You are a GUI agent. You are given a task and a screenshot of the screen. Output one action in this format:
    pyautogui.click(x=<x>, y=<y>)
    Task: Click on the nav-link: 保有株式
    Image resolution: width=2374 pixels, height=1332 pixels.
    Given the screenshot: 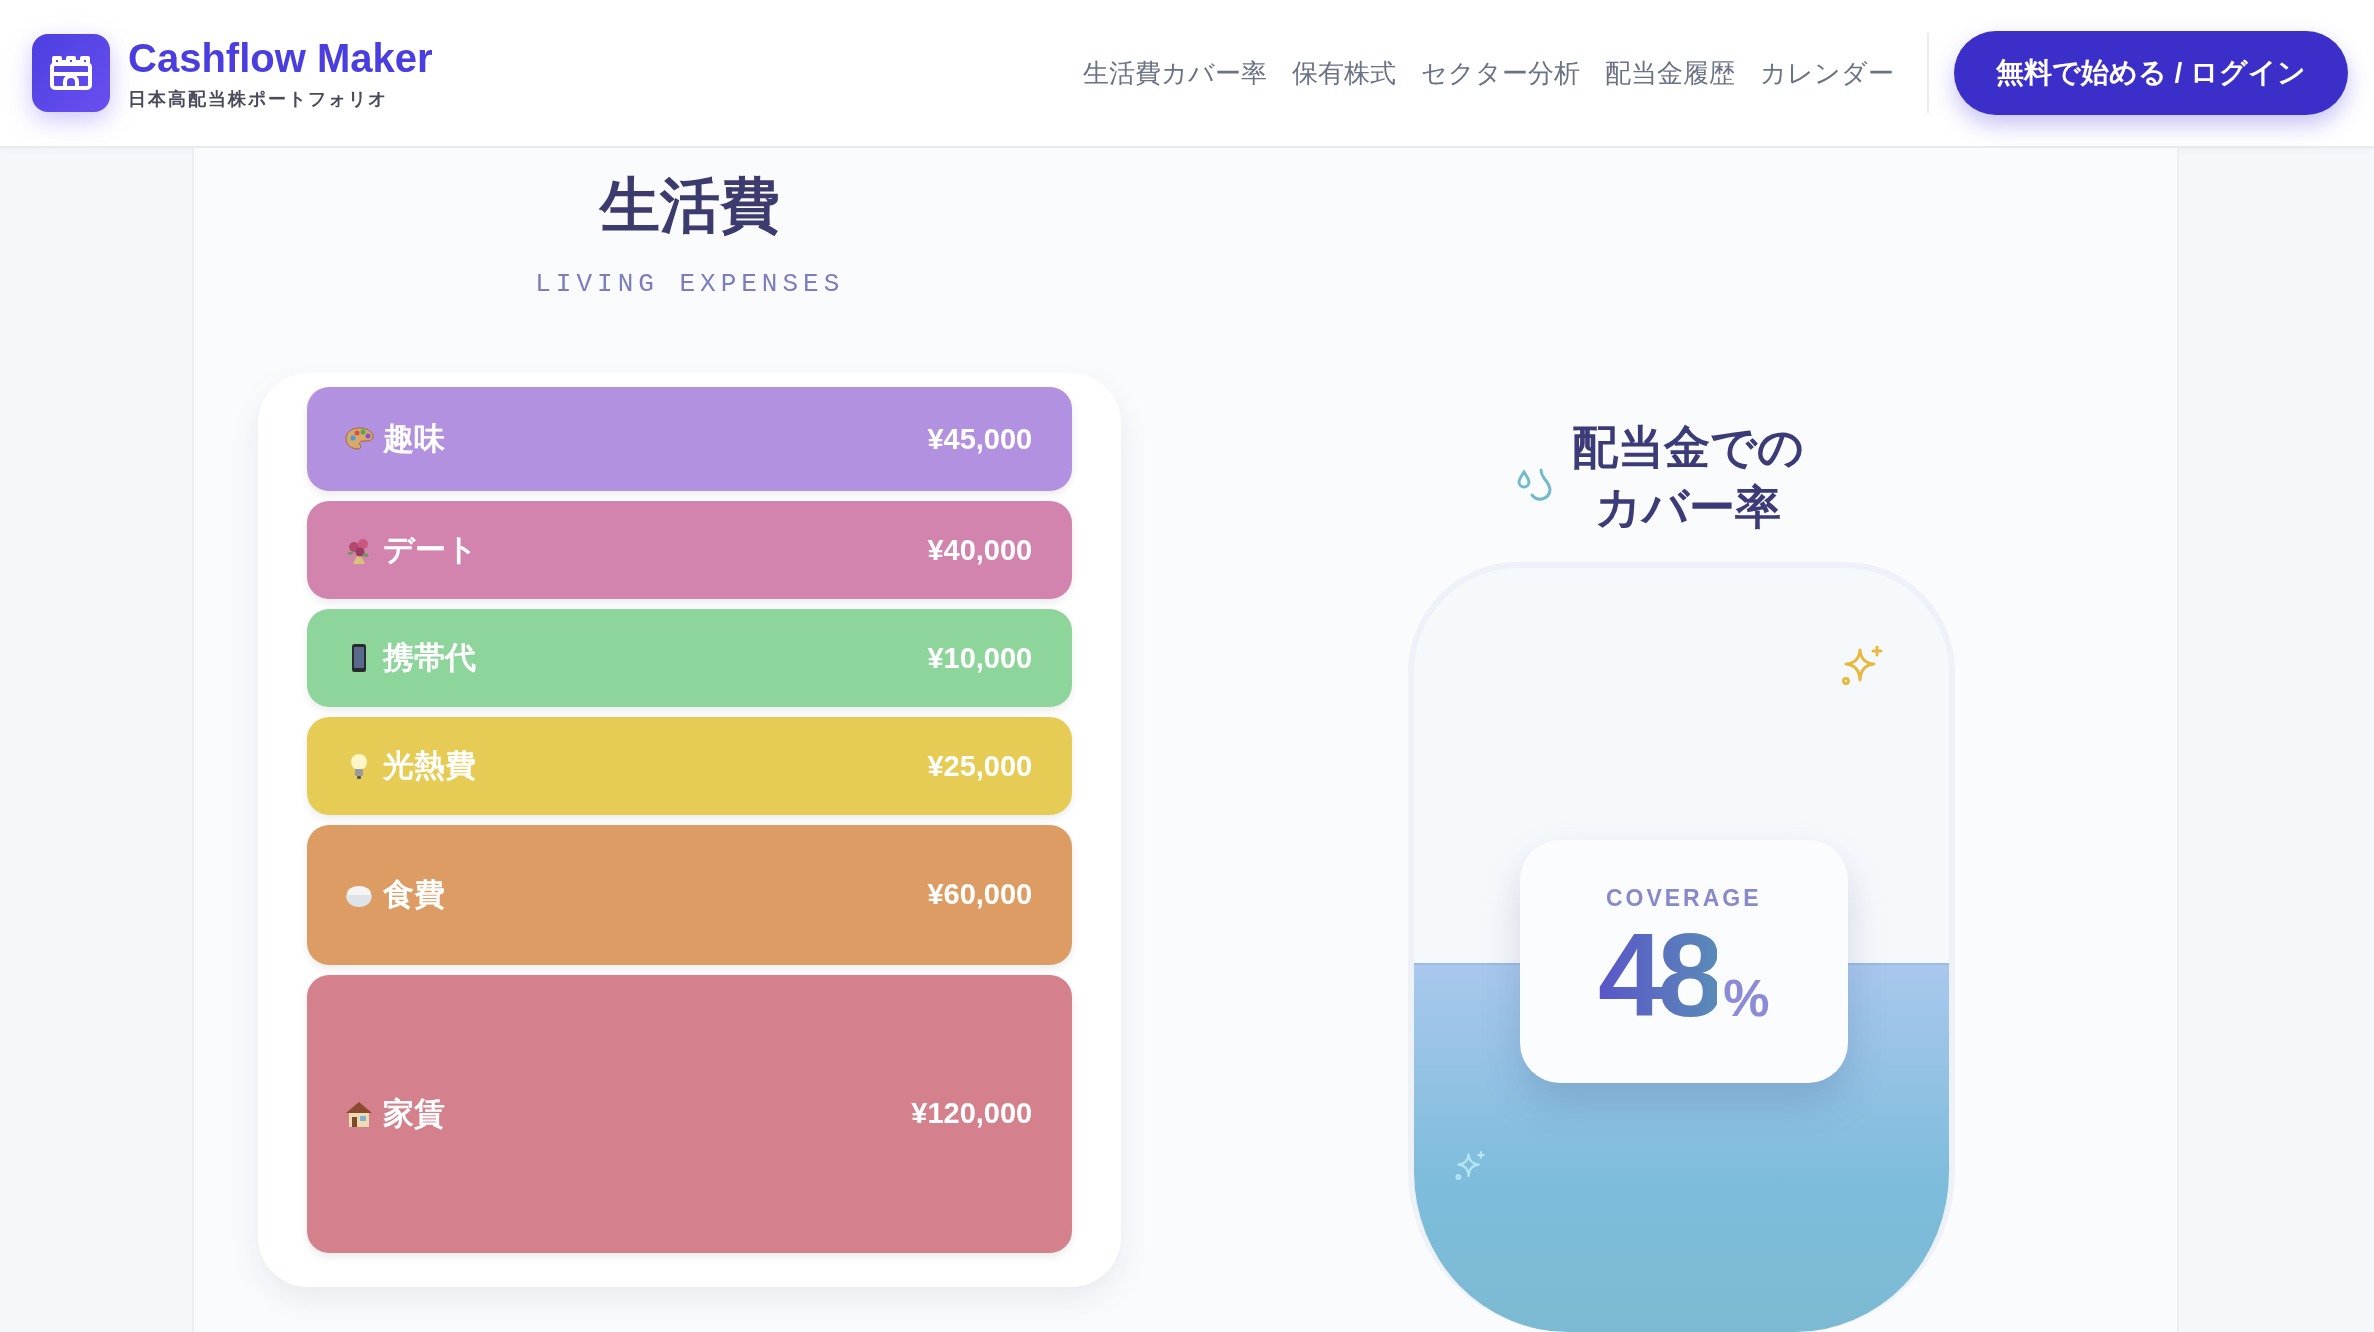 What is the action you would take?
    pyautogui.click(x=1343, y=73)
    